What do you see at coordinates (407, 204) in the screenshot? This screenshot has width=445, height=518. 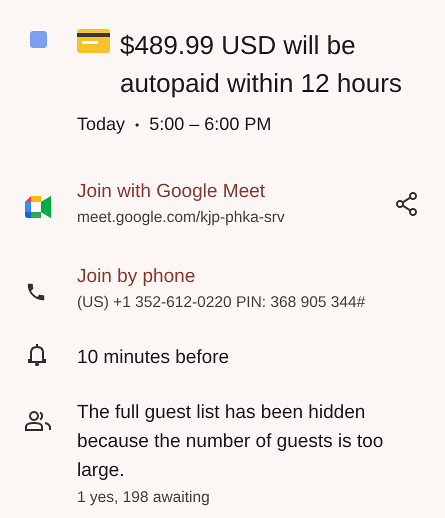 I see `share-icon` at bounding box center [407, 204].